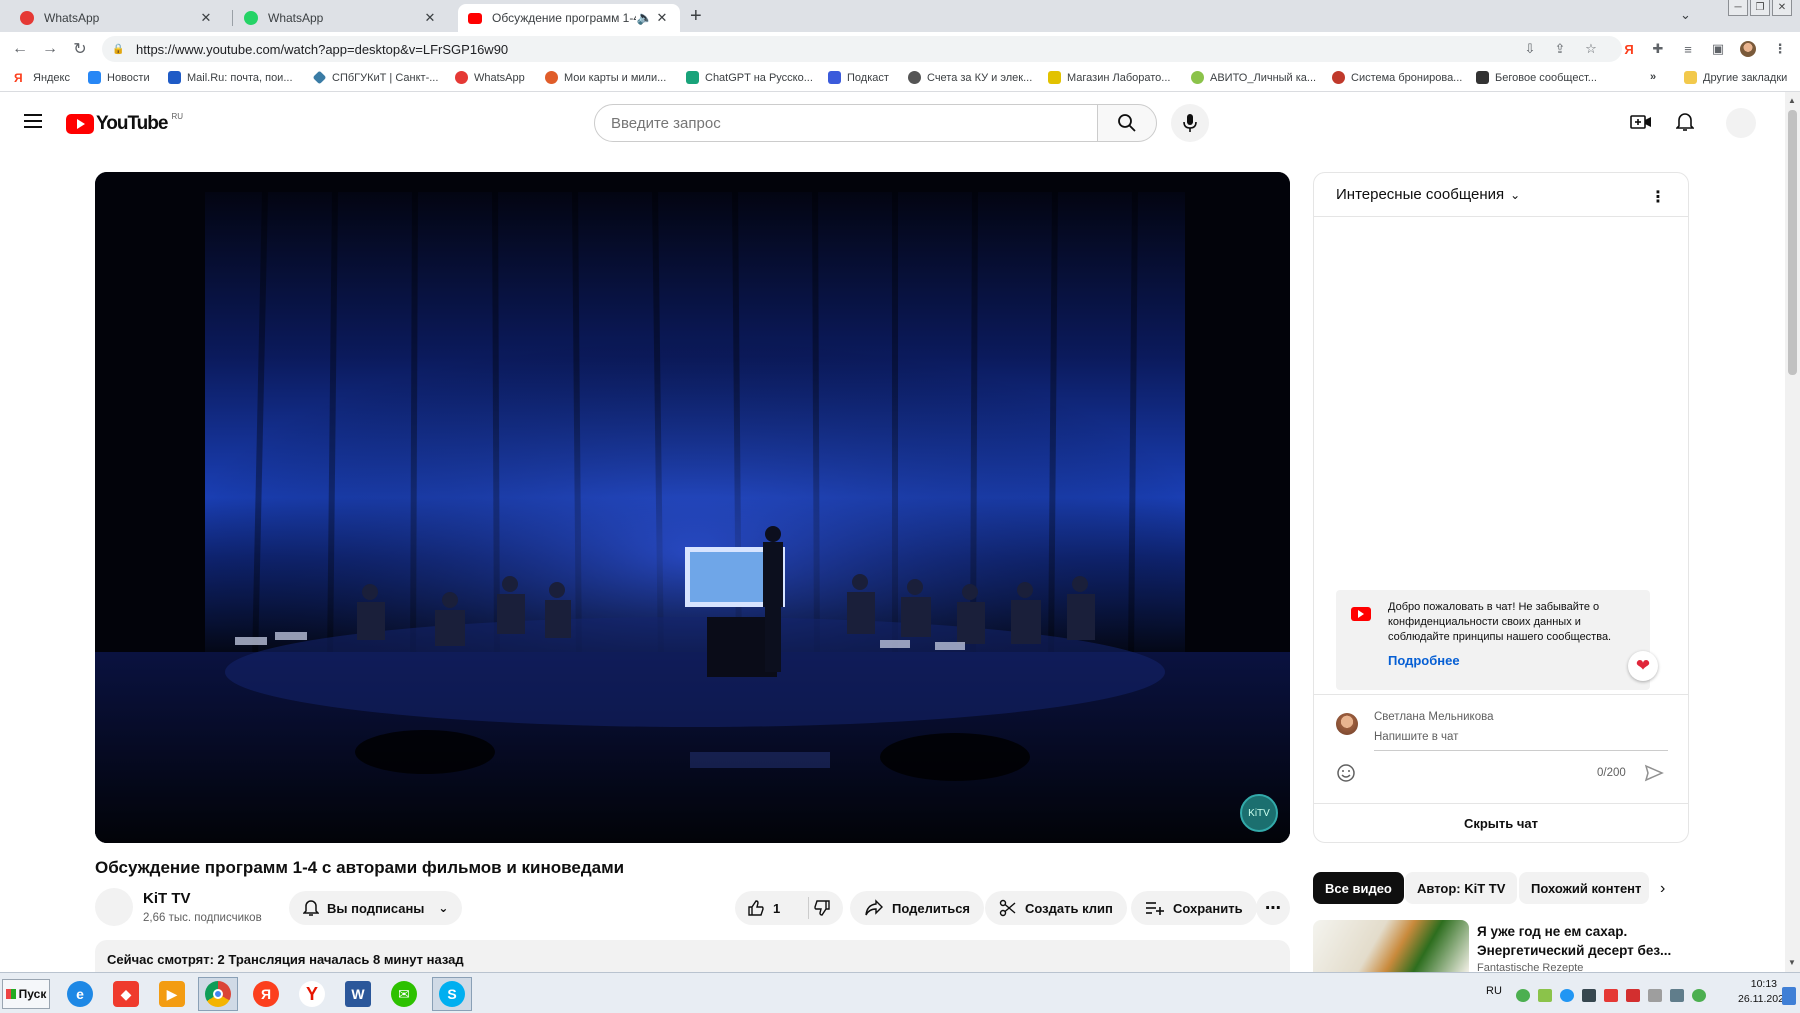 The width and height of the screenshot is (1800, 1013). Describe the element at coordinates (1789, 996) in the screenshot. I see `show-desktop-icon` at that location.